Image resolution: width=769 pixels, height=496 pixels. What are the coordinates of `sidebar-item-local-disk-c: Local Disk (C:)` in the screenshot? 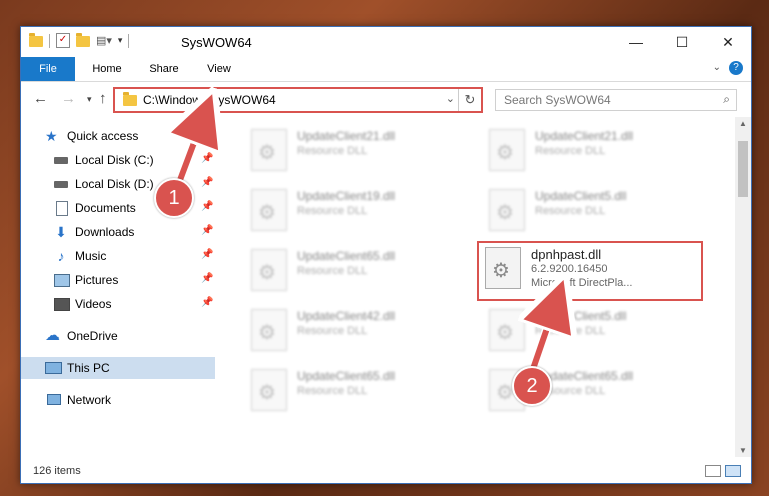 It's located at (103, 160).